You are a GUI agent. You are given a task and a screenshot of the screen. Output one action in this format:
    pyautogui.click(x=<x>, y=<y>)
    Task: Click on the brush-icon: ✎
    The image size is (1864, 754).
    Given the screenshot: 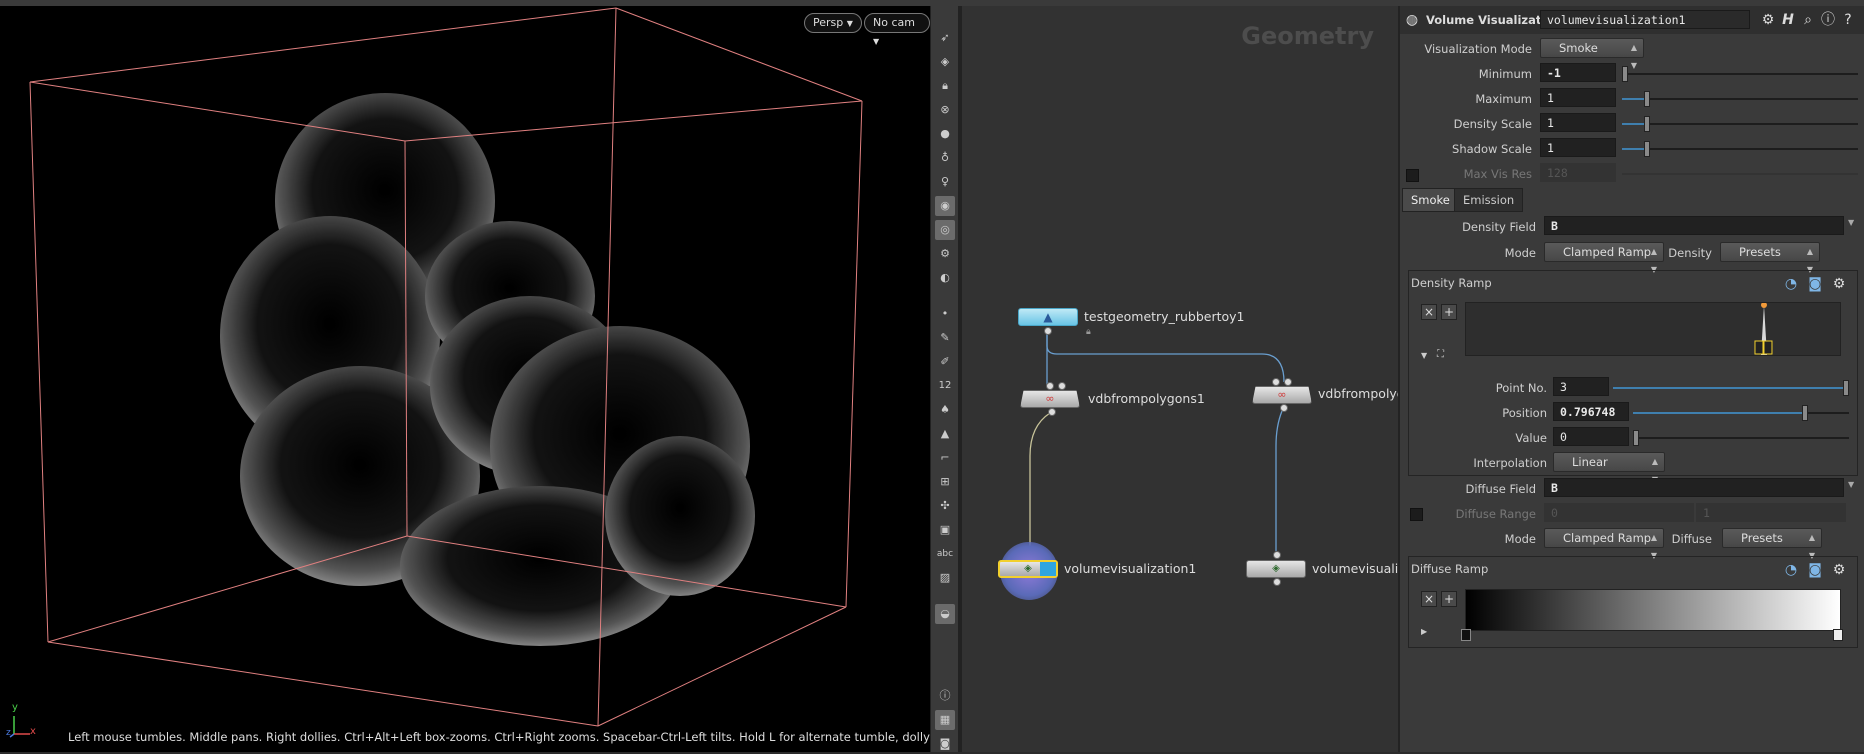 What is the action you would take?
    pyautogui.click(x=945, y=338)
    